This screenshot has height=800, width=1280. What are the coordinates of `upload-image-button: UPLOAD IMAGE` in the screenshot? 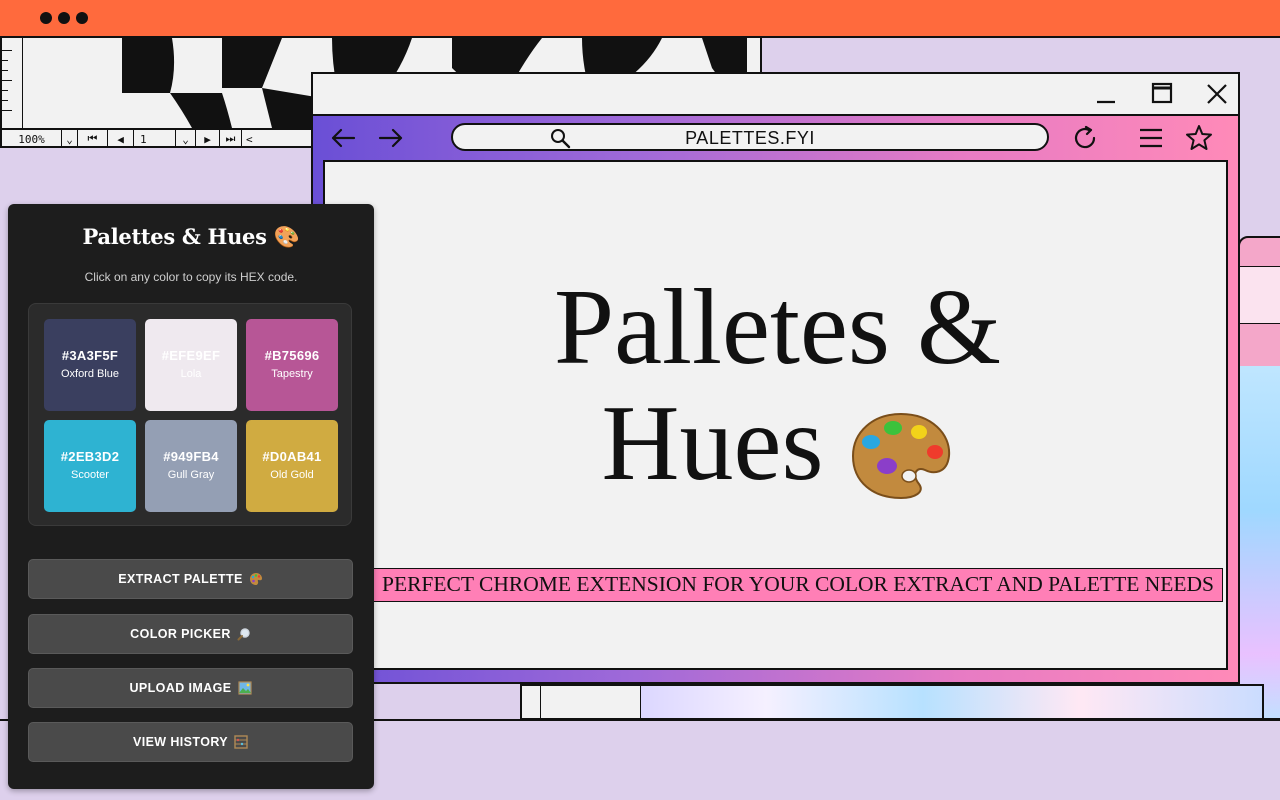 It's located at (190, 688).